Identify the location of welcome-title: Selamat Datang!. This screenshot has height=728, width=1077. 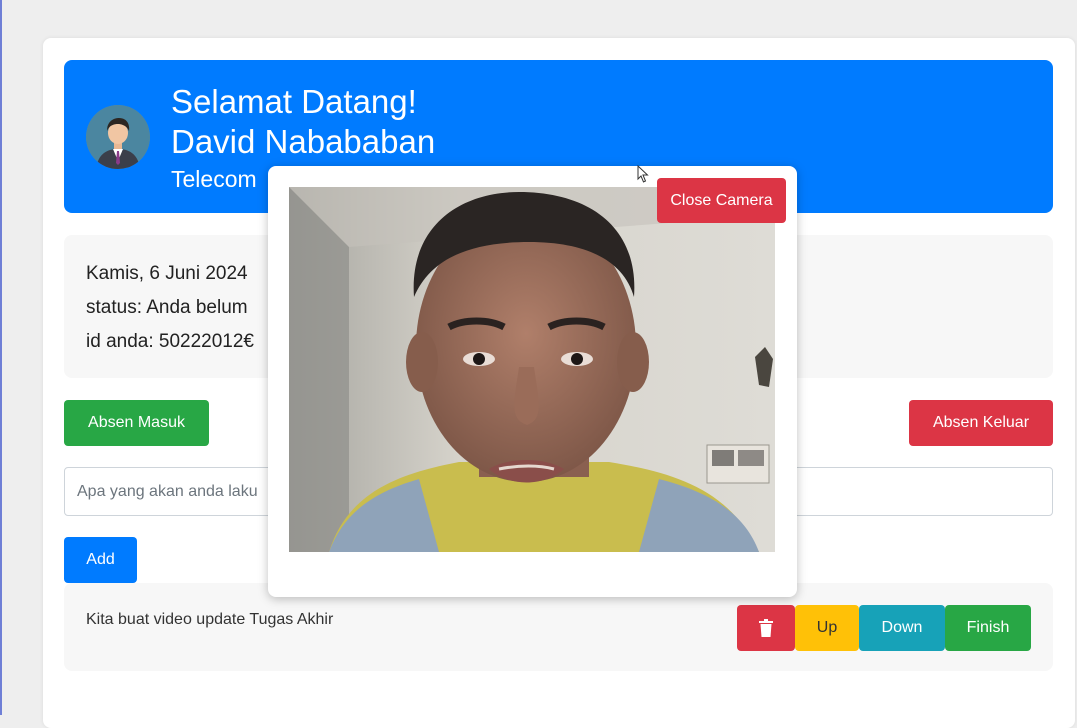
(294, 101).